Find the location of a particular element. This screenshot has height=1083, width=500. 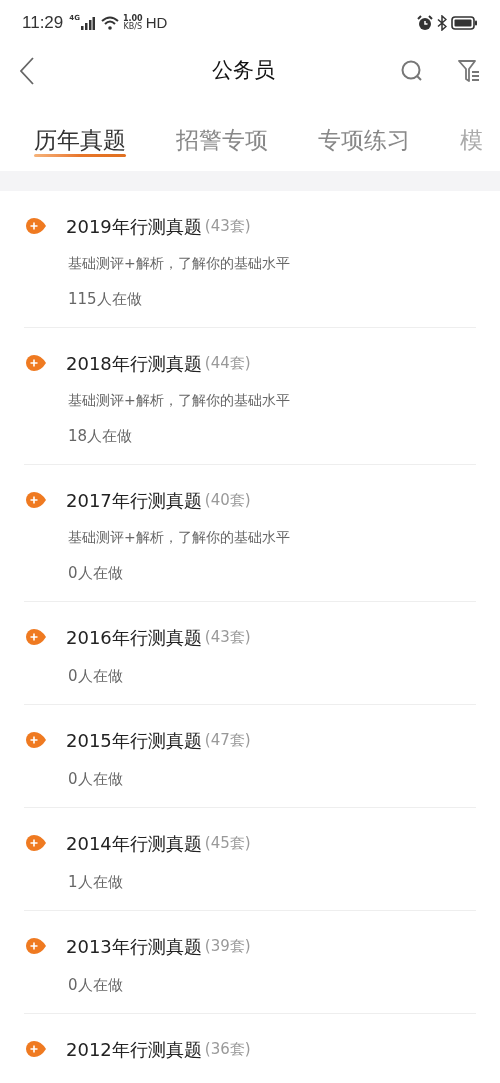

item-count: (45套) is located at coordinates (227, 843).